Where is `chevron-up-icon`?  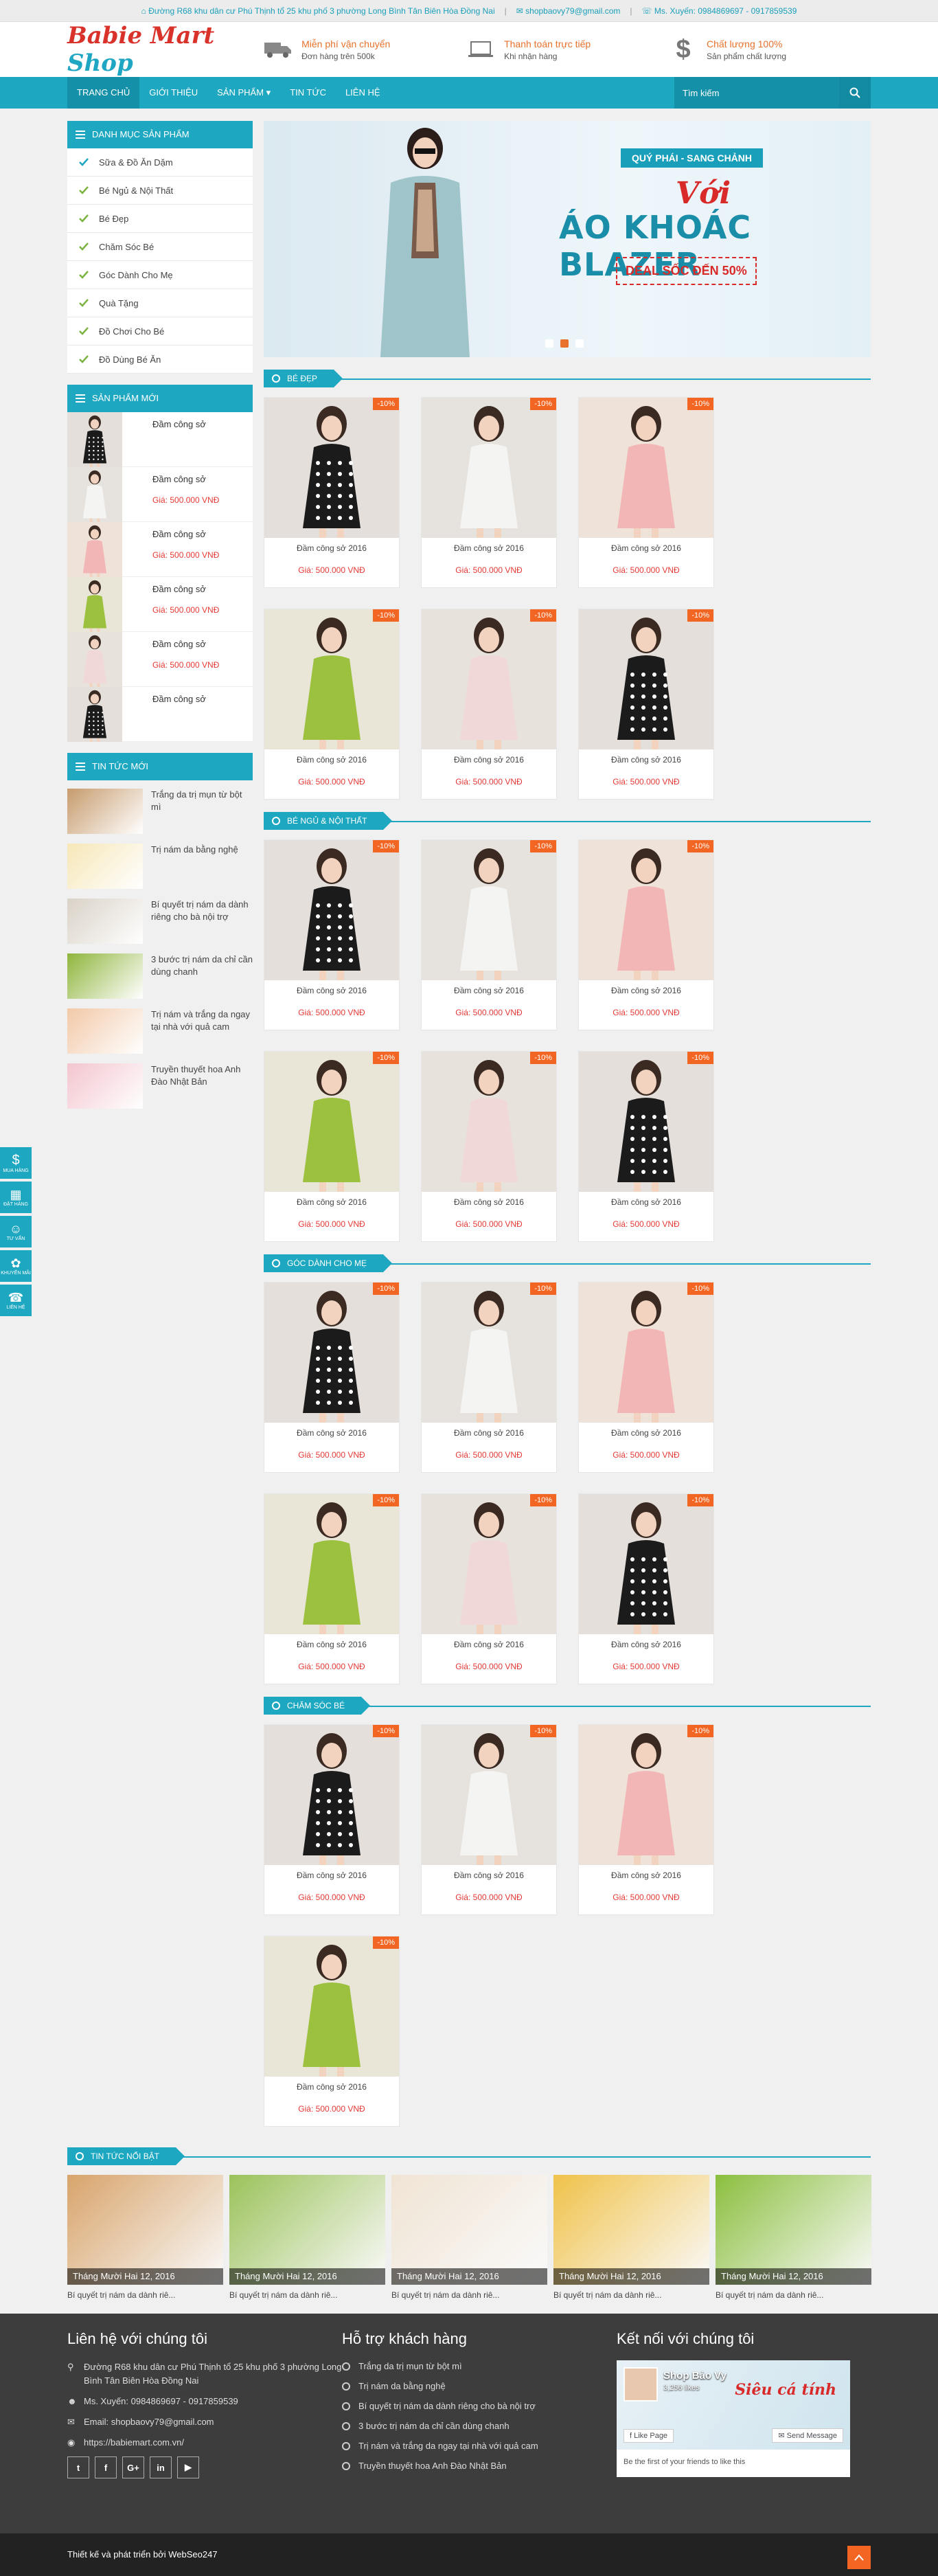
chevron-up-icon is located at coordinates (859, 2557).